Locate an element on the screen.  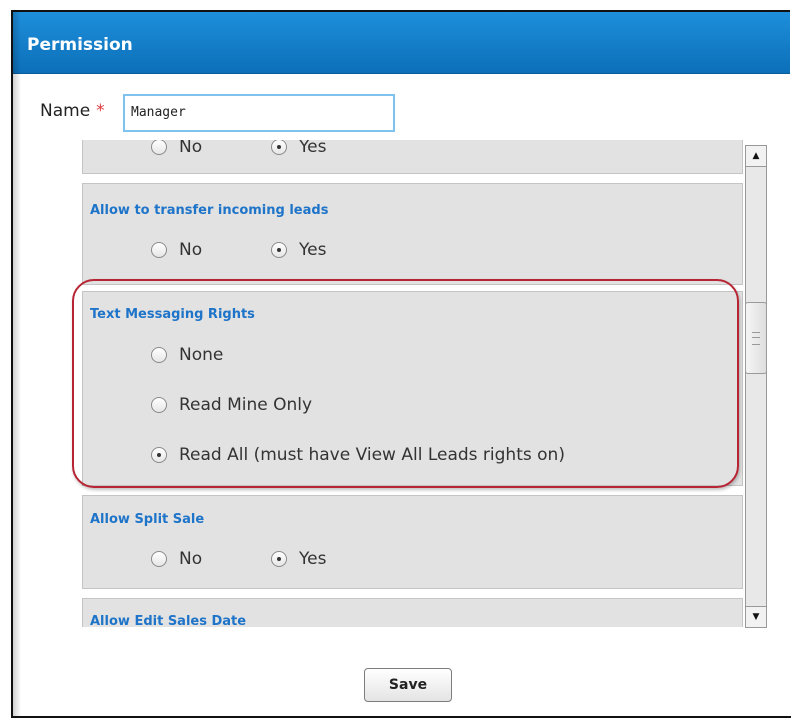
permission-section-edit-sales-date: Allow Edit Sales Date is located at coordinates (412, 612).